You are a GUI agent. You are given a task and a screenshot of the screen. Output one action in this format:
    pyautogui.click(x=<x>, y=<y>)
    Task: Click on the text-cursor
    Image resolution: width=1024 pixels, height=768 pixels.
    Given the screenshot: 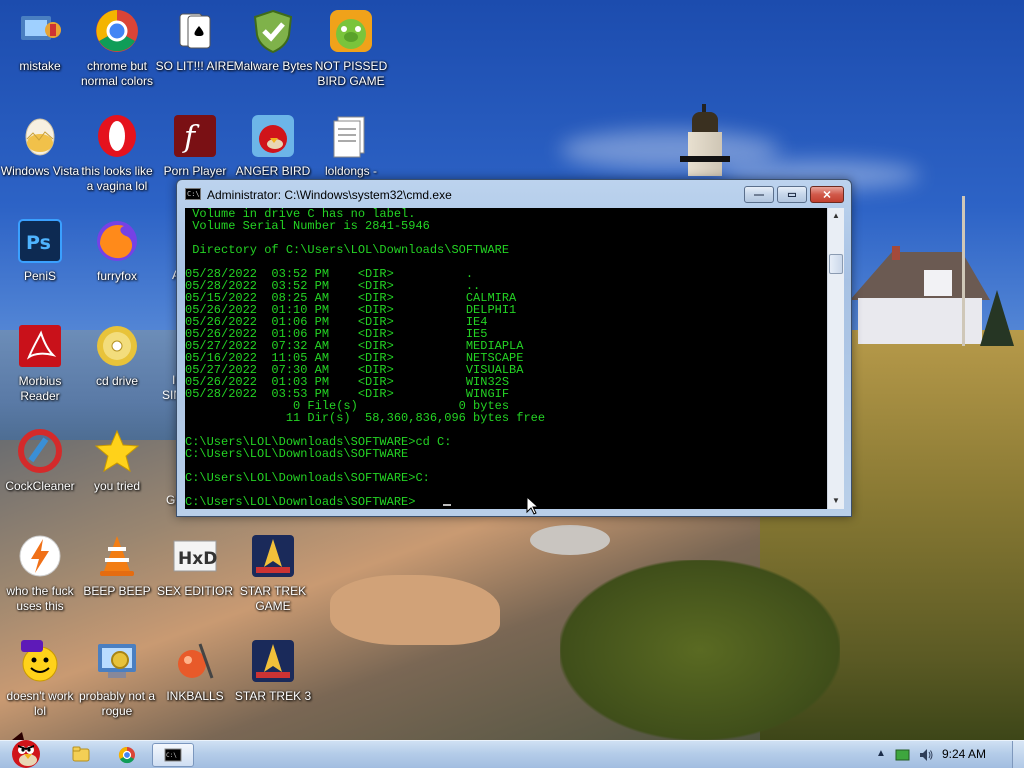 What is the action you would take?
    pyautogui.click(x=447, y=505)
    